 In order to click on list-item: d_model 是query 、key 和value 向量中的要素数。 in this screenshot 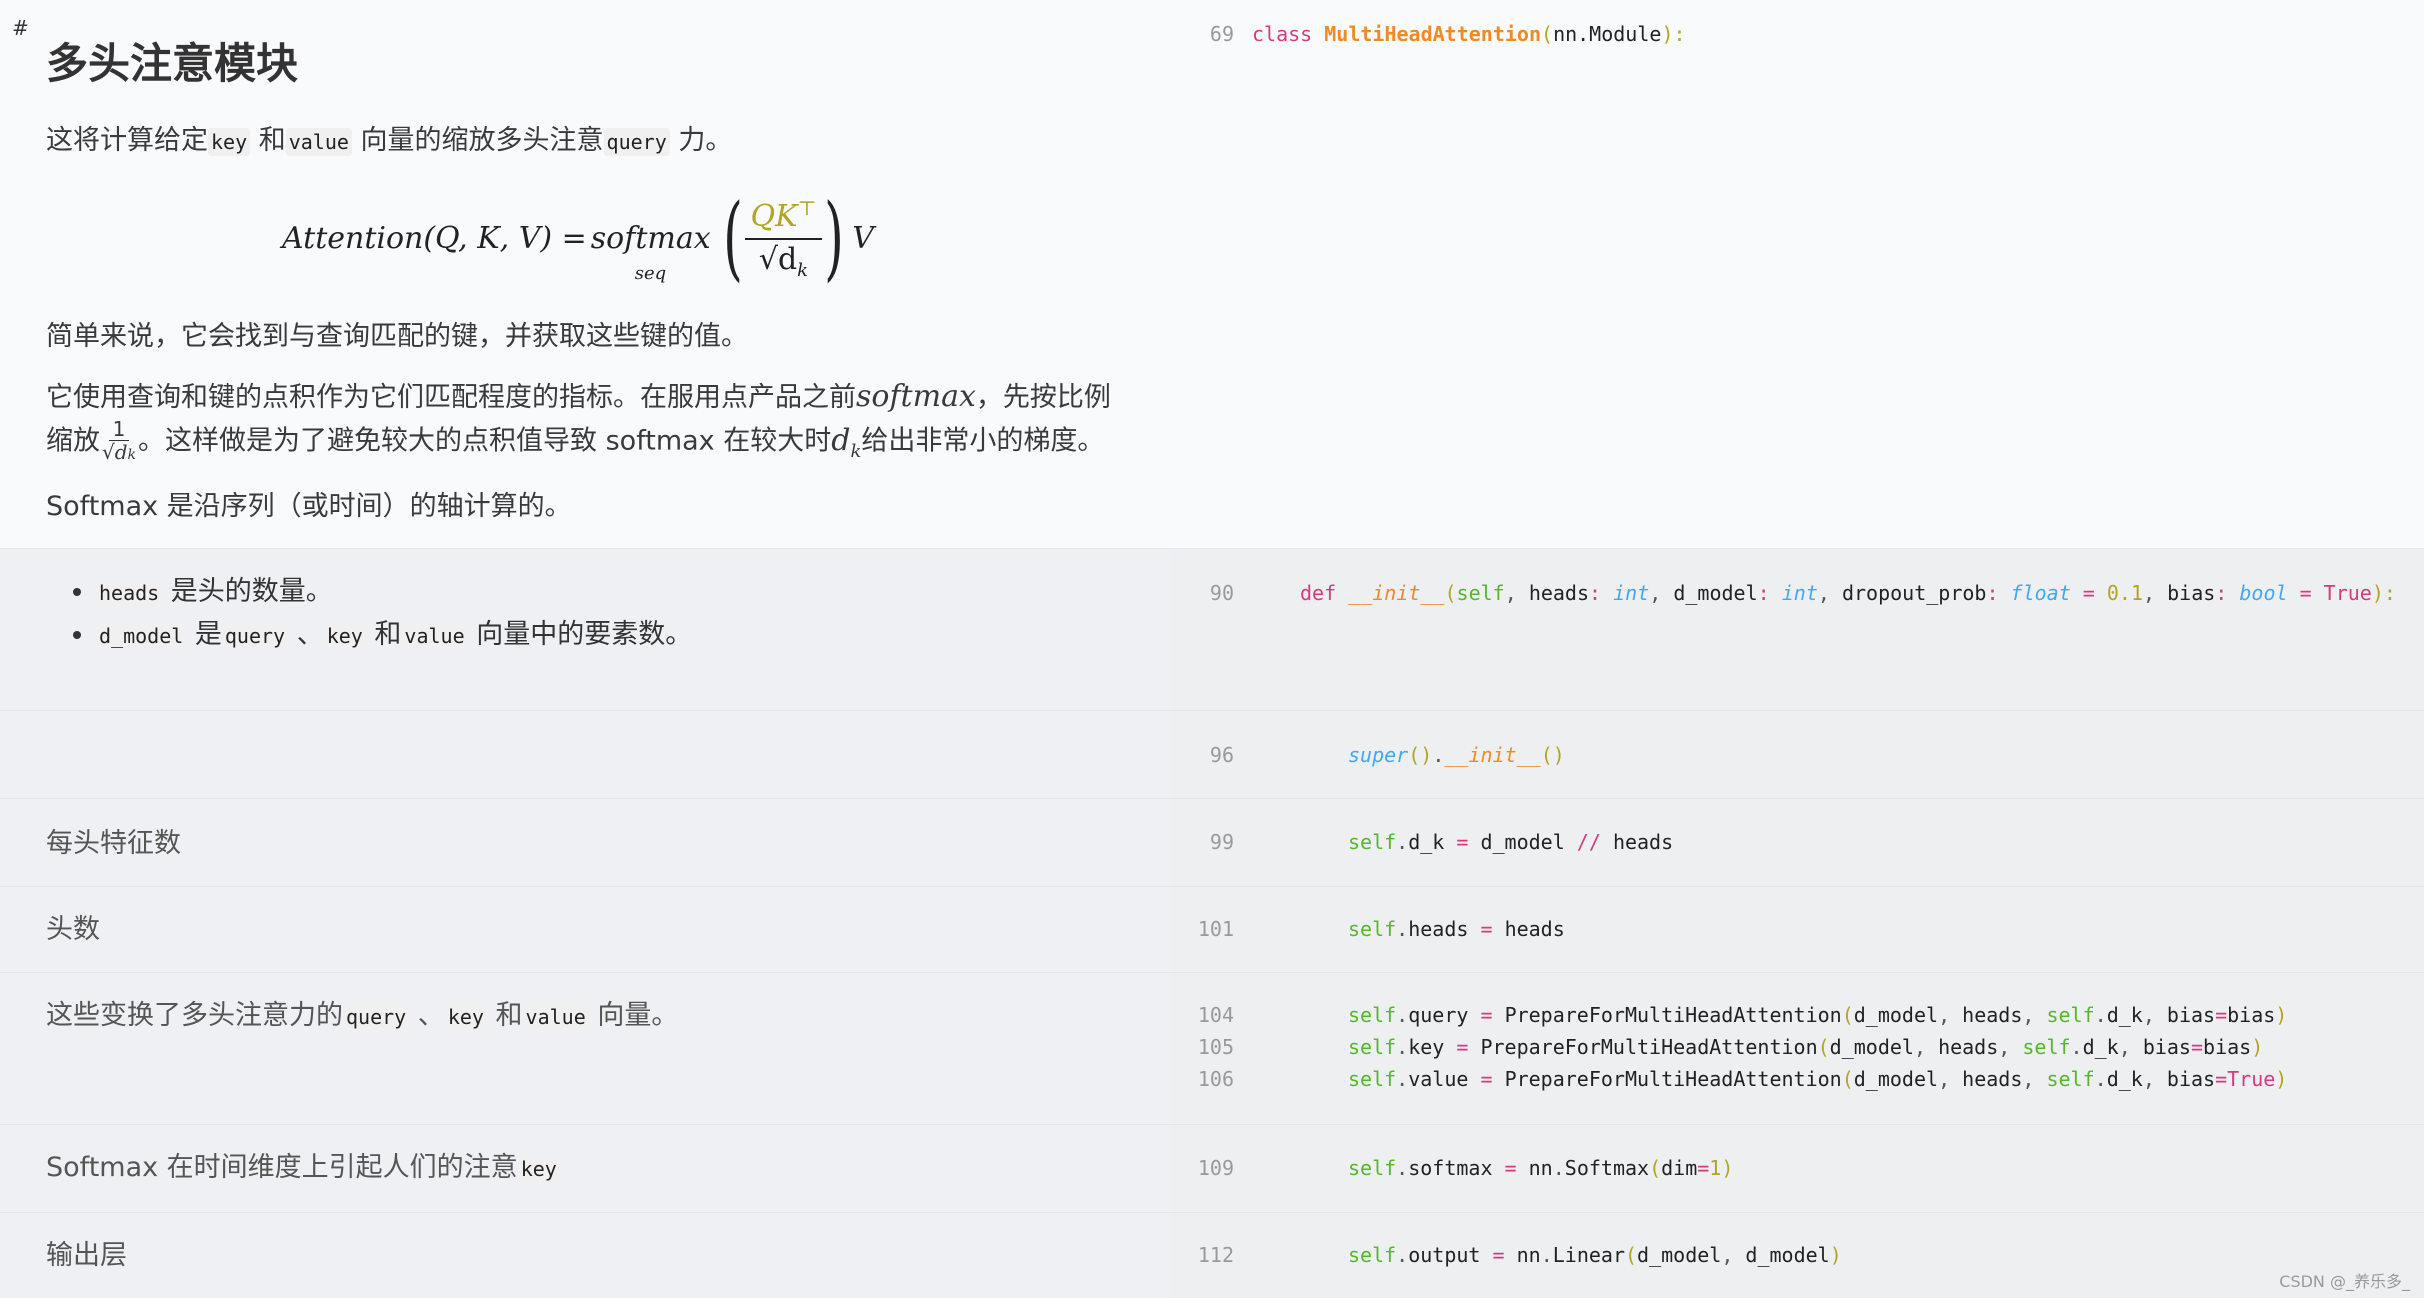, I will do `click(394, 635)`.